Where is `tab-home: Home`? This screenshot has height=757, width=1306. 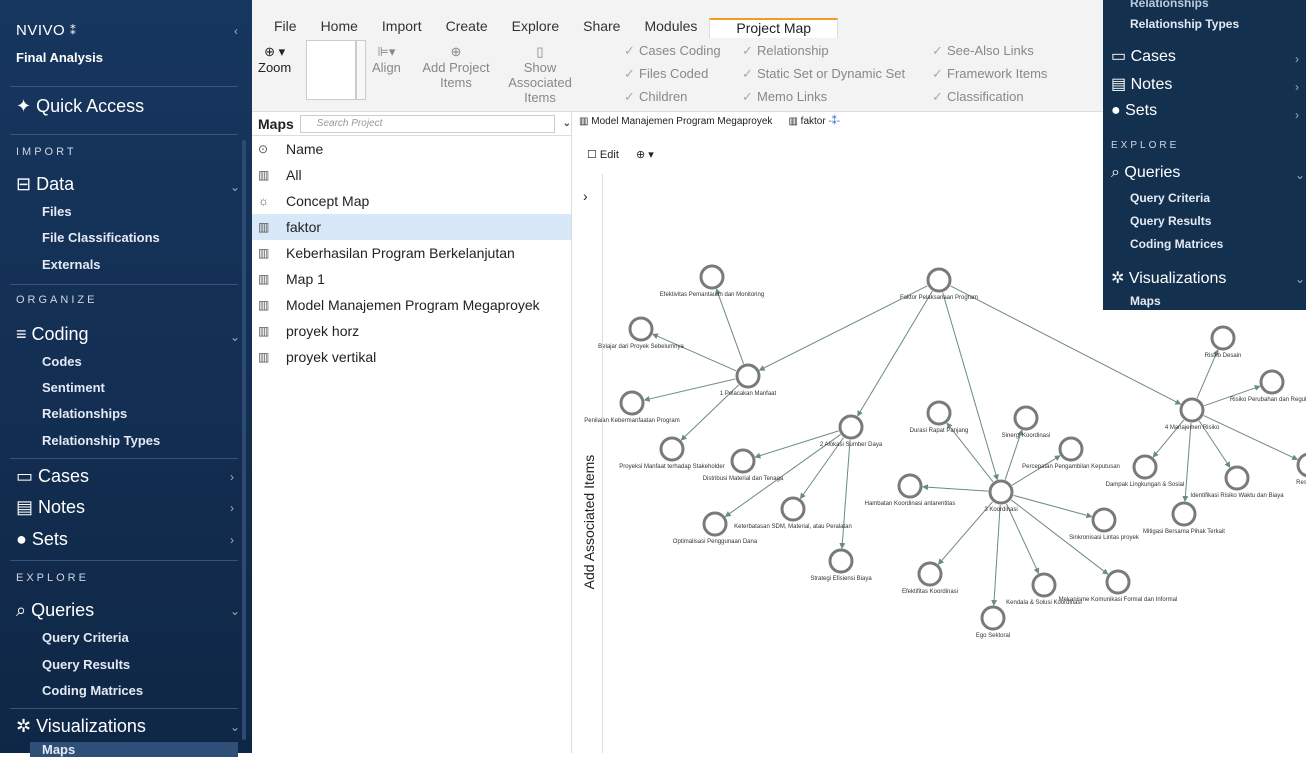 tab-home: Home is located at coordinates (339, 28).